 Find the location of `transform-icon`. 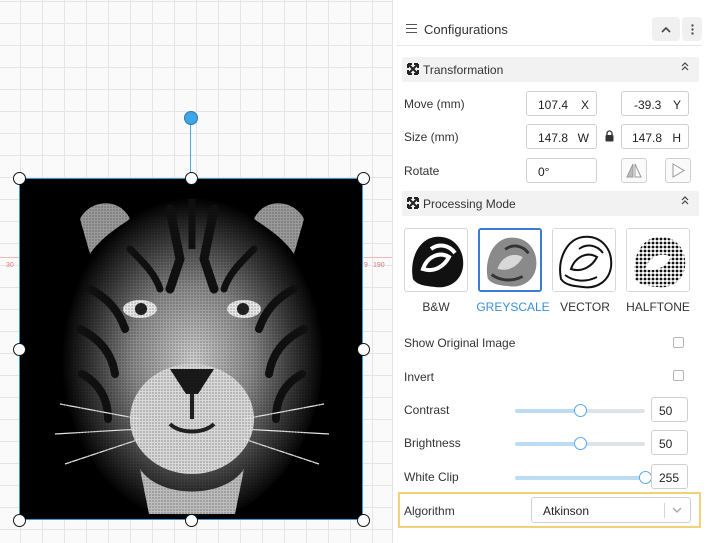

transform-icon is located at coordinates (413, 70).